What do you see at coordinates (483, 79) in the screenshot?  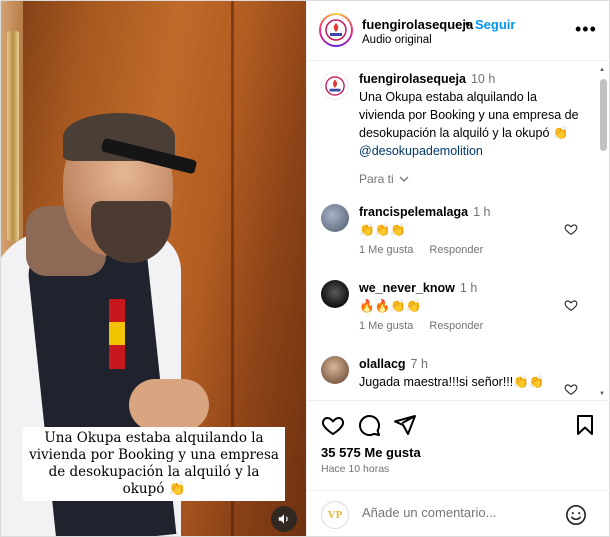 I see `caption-time: 10 h` at bounding box center [483, 79].